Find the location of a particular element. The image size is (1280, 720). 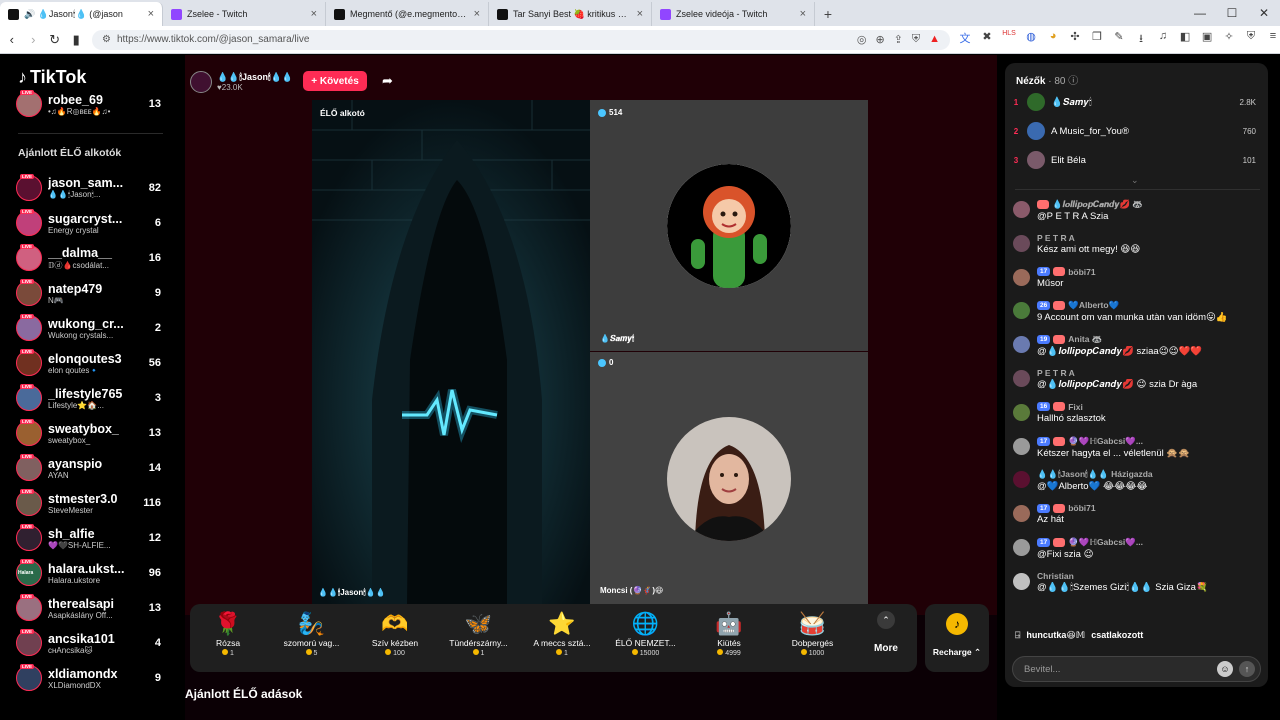

sidebar-toggle-icon: ◧ is located at coordinates (1185, 39).